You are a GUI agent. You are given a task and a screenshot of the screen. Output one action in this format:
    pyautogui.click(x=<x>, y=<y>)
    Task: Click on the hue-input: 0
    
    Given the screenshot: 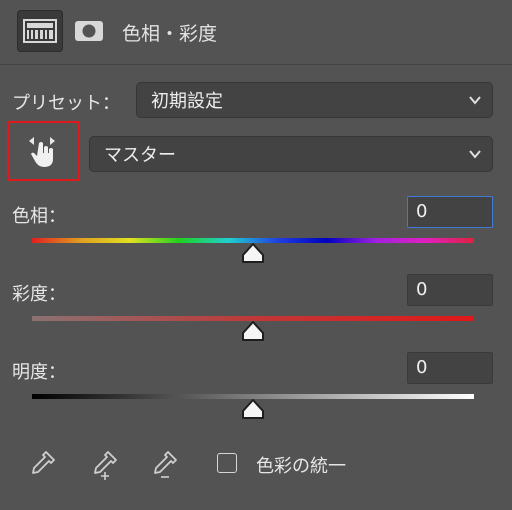 What is the action you would take?
    pyautogui.click(x=450, y=212)
    